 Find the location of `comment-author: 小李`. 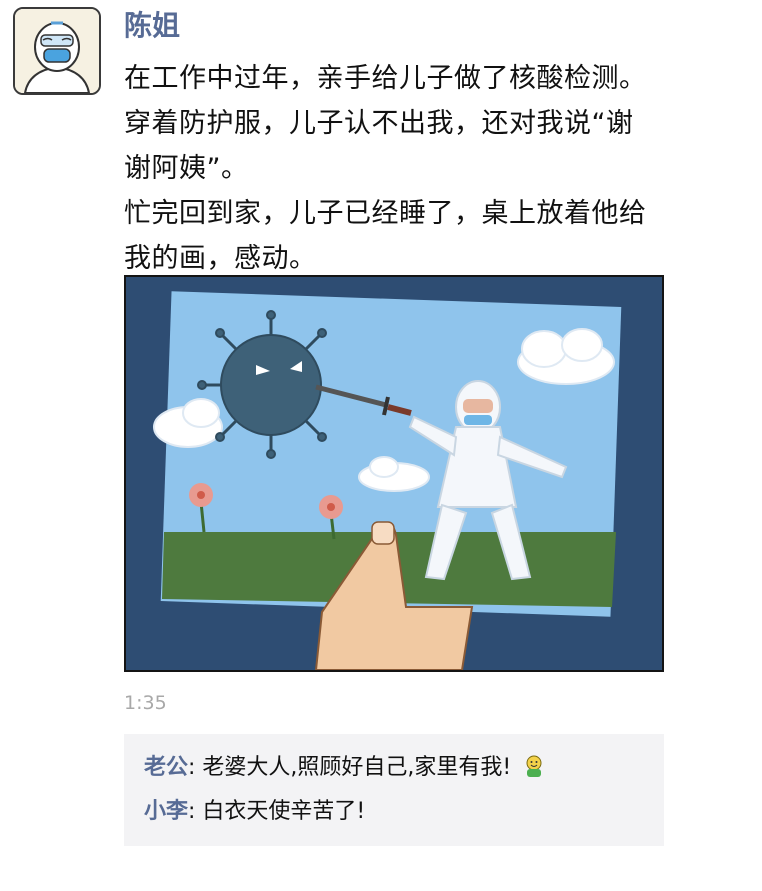

comment-author: 小李 is located at coordinates (166, 811).